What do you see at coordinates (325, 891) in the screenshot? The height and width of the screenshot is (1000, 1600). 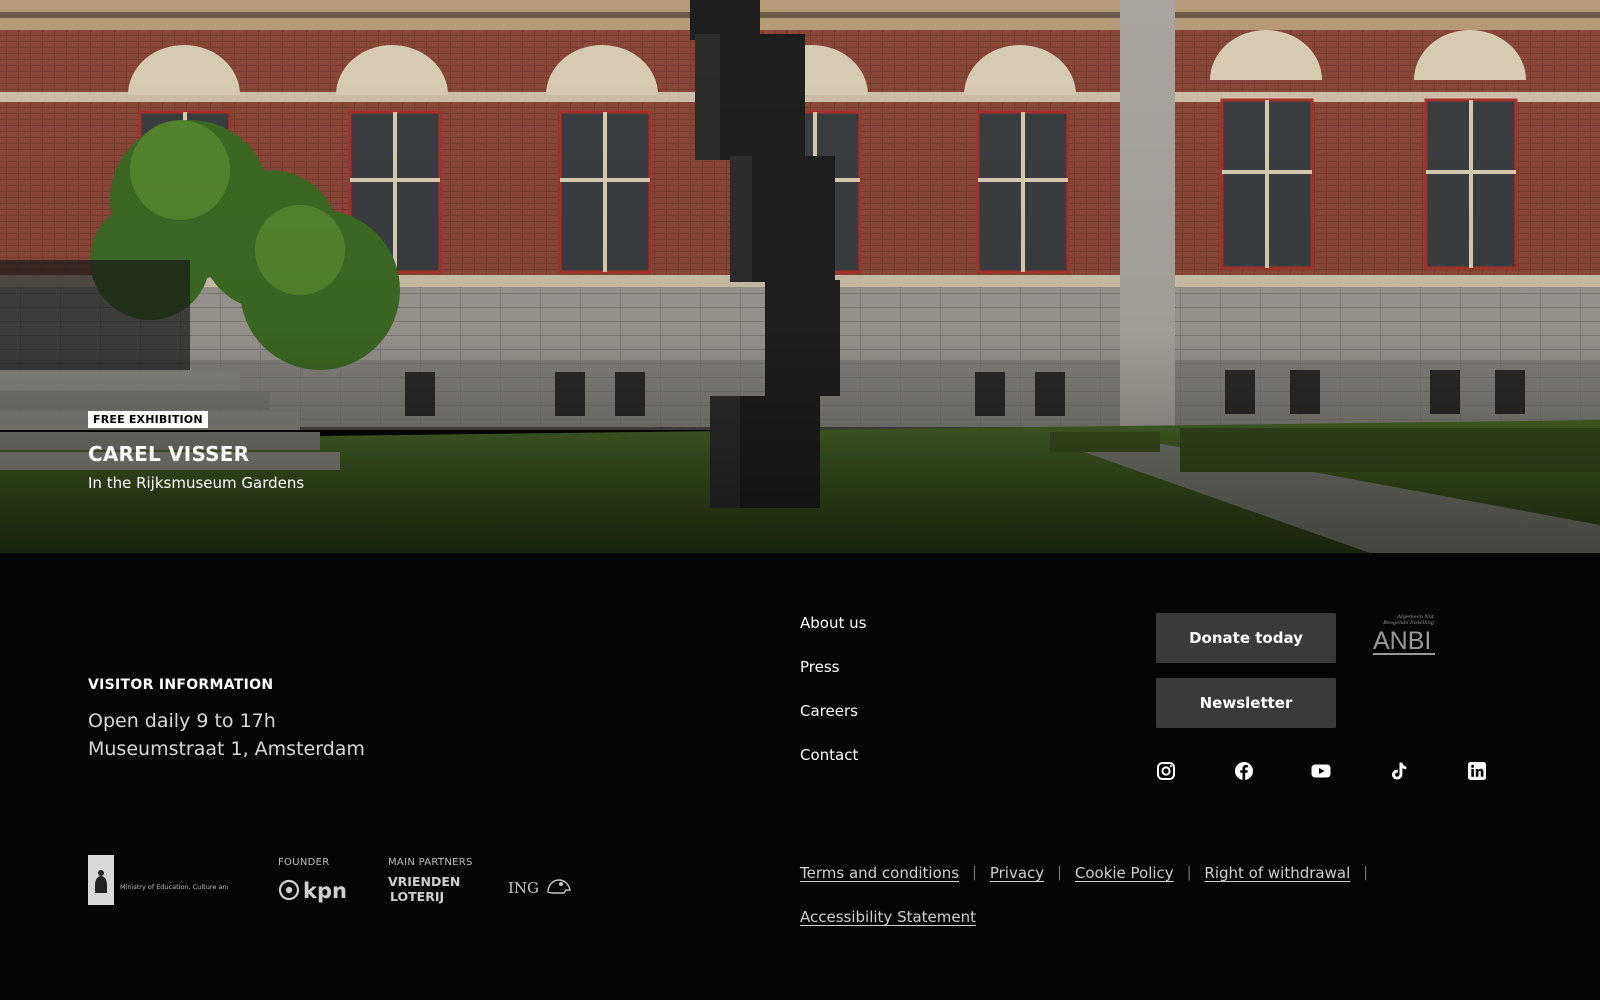 I see `svg-text: kpn` at bounding box center [325, 891].